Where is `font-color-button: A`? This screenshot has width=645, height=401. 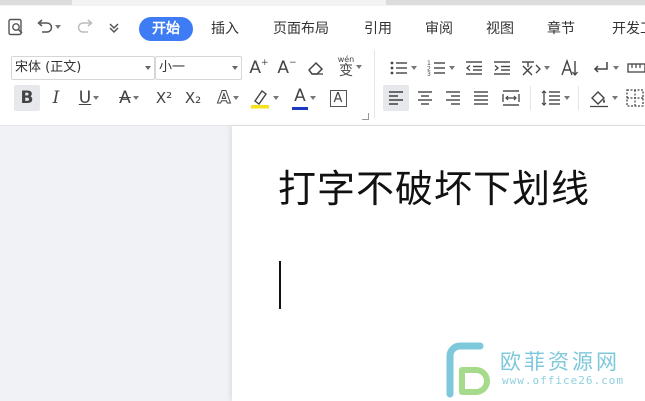 font-color-button: A is located at coordinates (304, 98).